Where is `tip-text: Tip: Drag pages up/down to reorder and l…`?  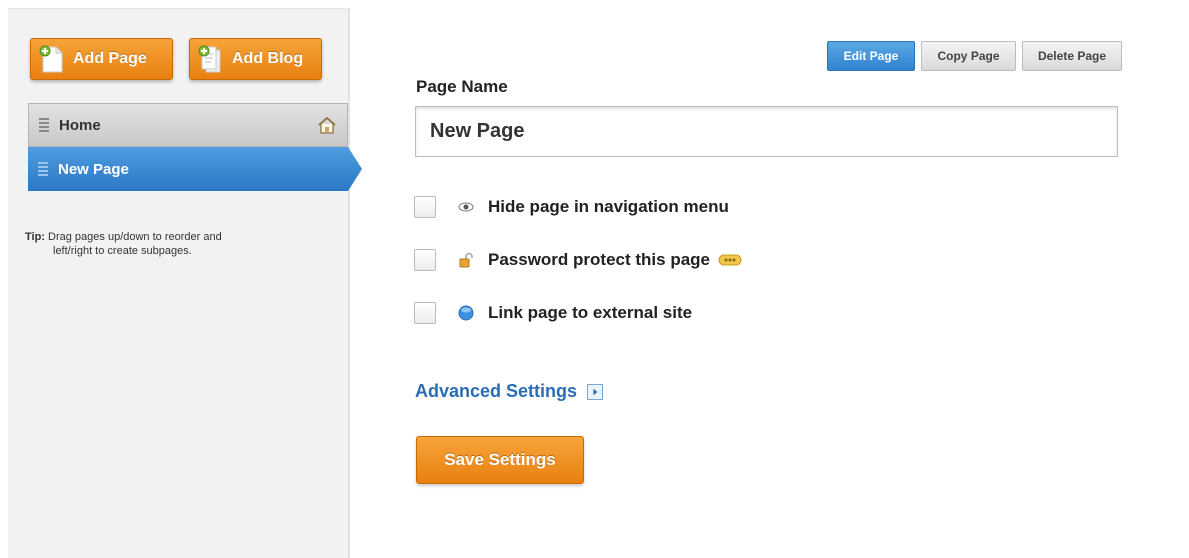 tip-text: Tip: Drag pages up/down to reorder and l… is located at coordinates (155, 244).